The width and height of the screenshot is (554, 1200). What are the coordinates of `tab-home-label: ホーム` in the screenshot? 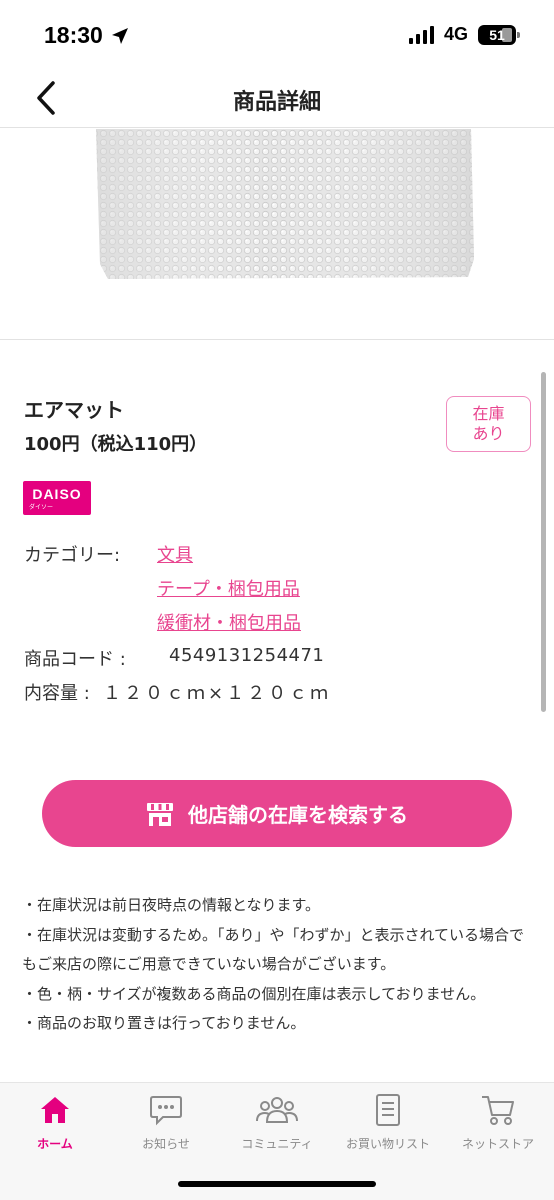 It's located at (55, 1144).